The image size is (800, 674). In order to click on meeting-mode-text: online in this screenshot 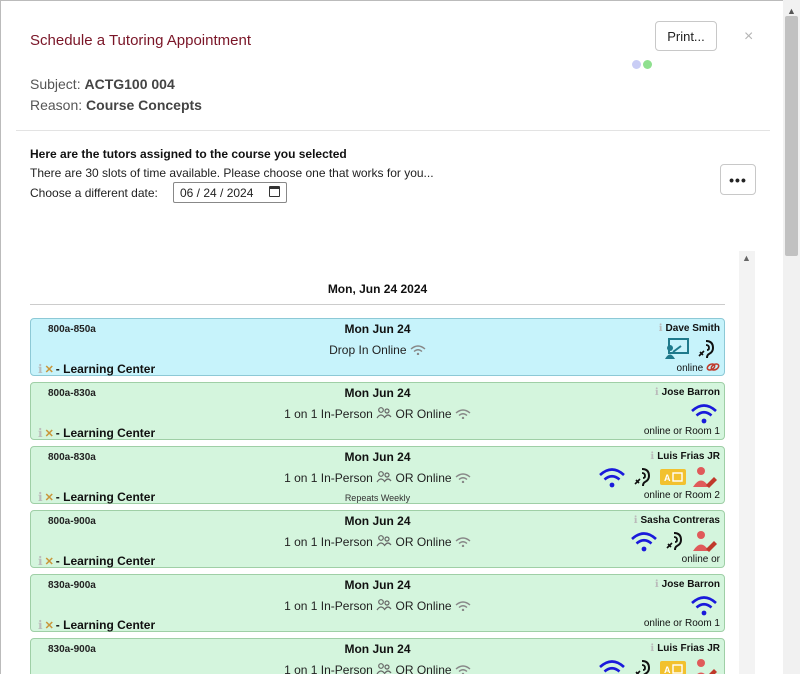, I will do `click(690, 368)`.